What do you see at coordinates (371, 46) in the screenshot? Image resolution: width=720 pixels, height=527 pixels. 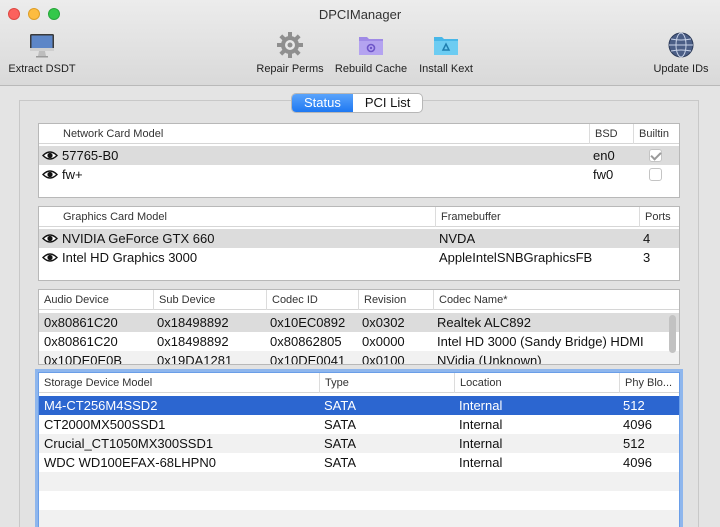 I see `purple-folder-icon` at bounding box center [371, 46].